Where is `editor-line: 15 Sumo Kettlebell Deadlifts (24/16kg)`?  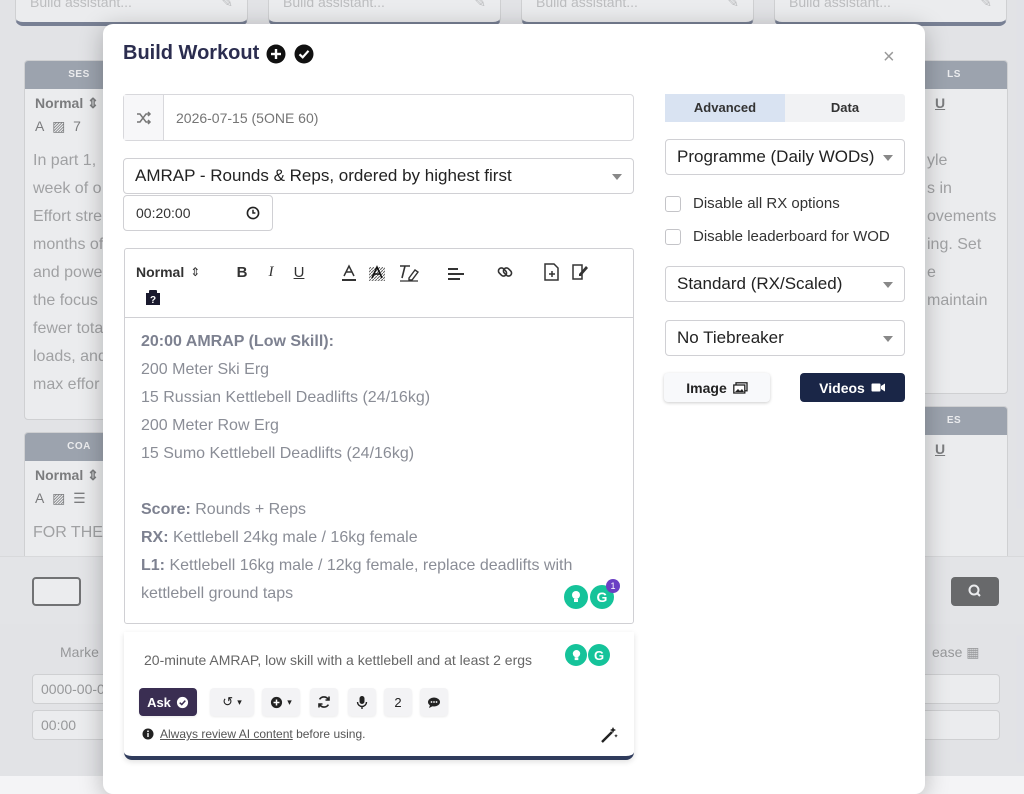 editor-line: 15 Sumo Kettlebell Deadlifts (24/16kg) is located at coordinates (278, 453).